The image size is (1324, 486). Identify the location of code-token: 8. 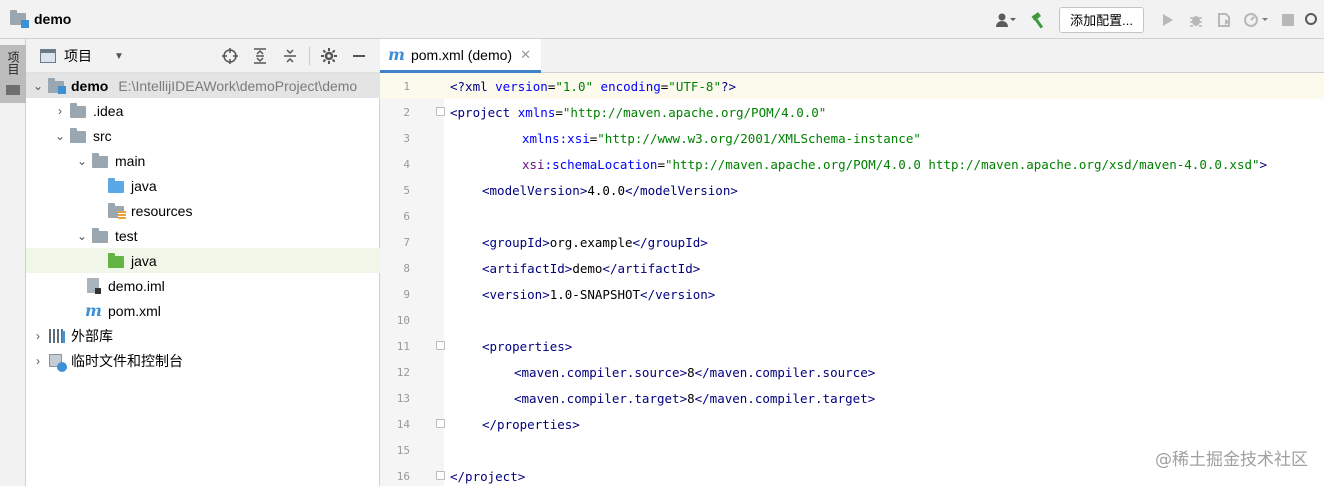
(691, 398).